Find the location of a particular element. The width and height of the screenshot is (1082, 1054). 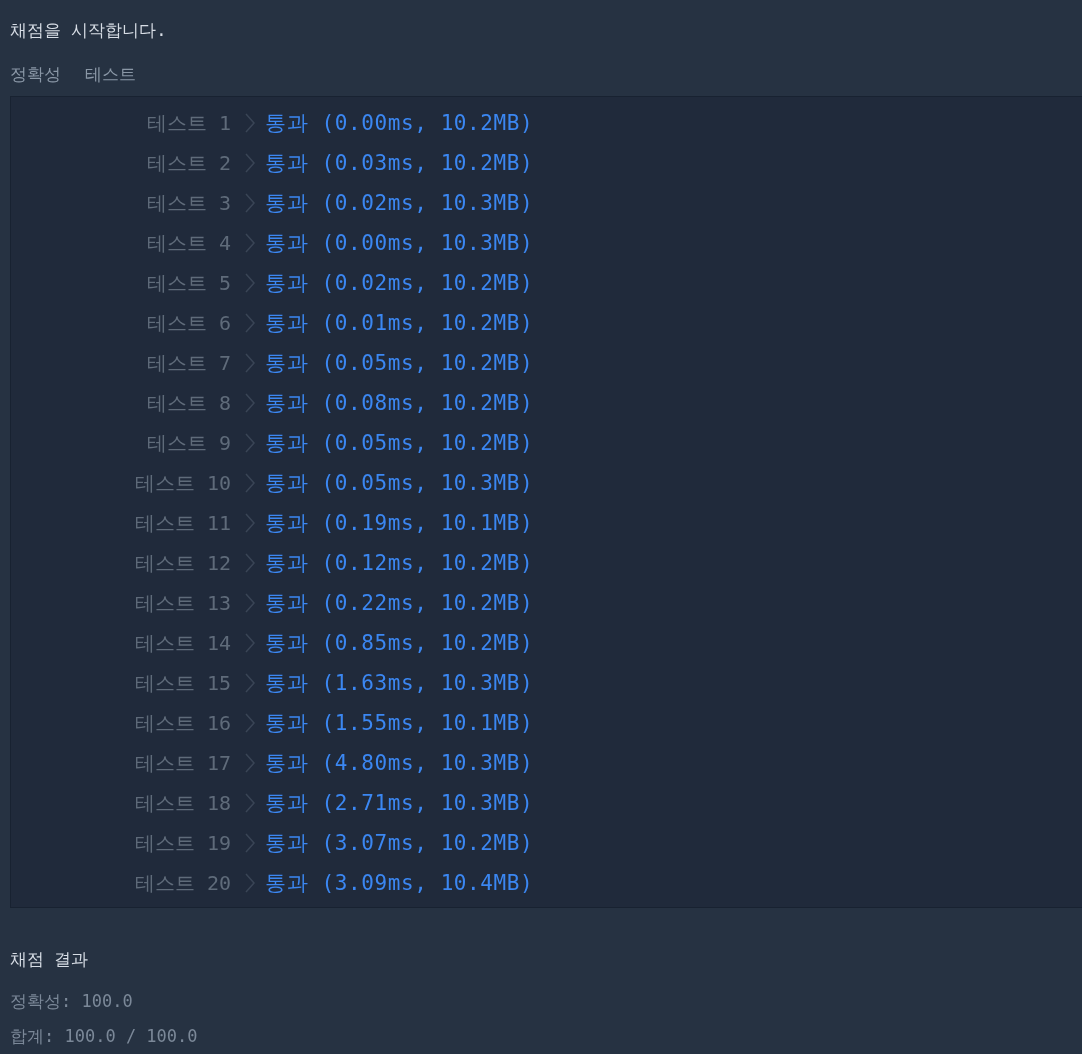

test-label: 테스트 9 is located at coordinates (188, 443).